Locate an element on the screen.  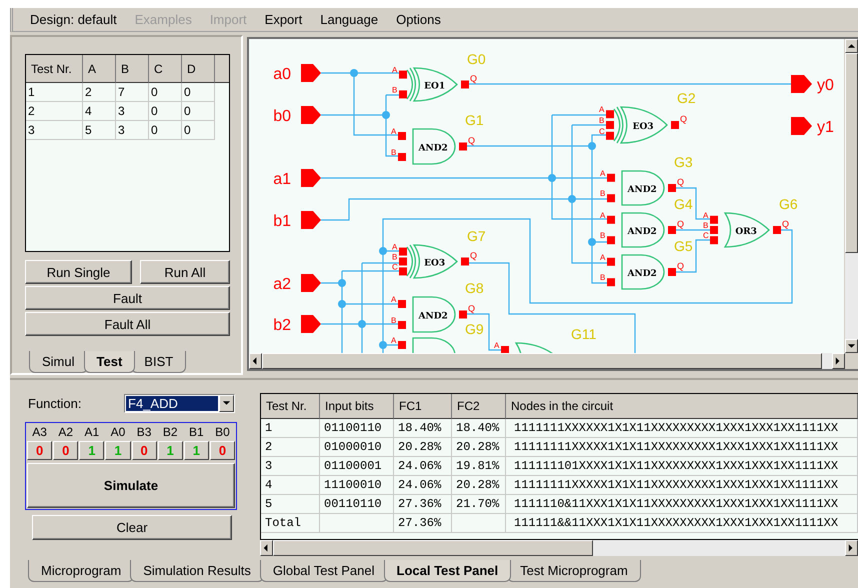
column-header: FC1 is located at coordinates (423, 406).